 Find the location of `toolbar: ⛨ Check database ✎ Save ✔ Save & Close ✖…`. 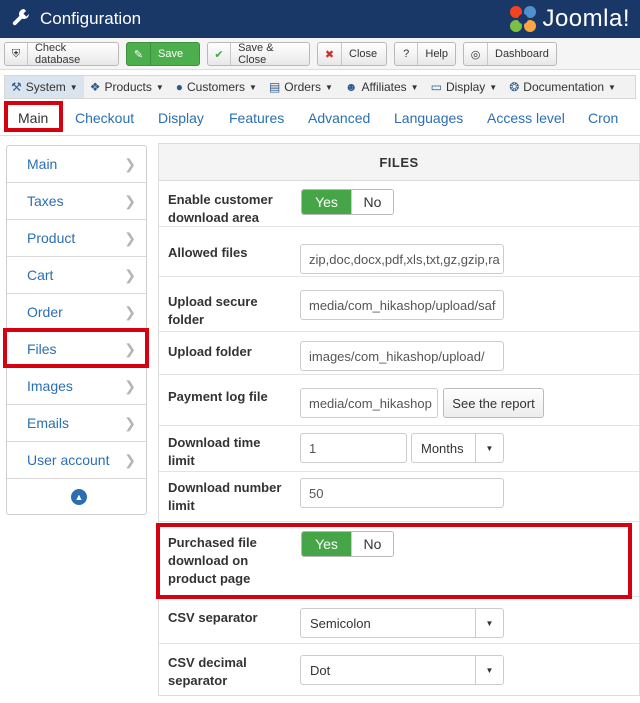

toolbar: ⛨ Check database ✎ Save ✔ Save & Close ✖… is located at coordinates (320, 54).